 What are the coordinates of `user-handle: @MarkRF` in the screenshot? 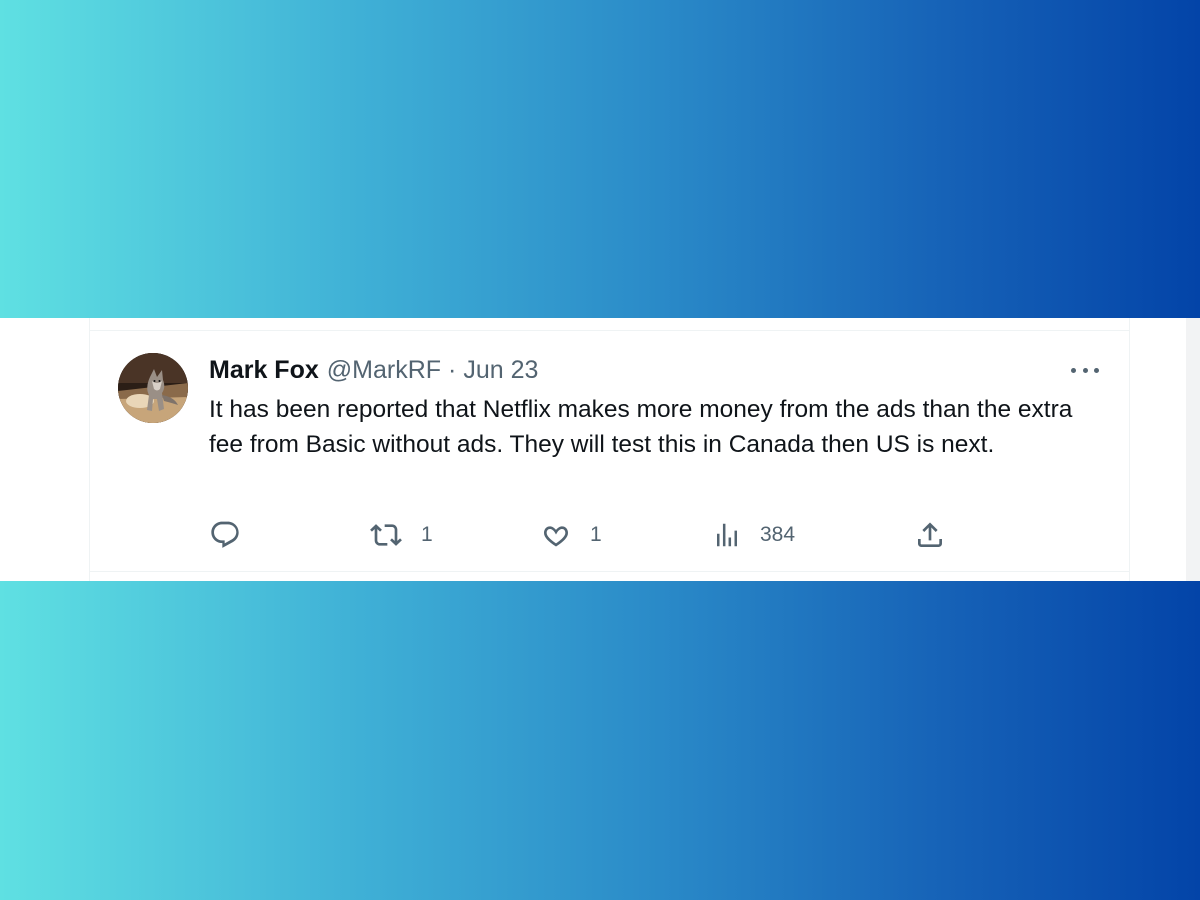 It's located at (384, 370).